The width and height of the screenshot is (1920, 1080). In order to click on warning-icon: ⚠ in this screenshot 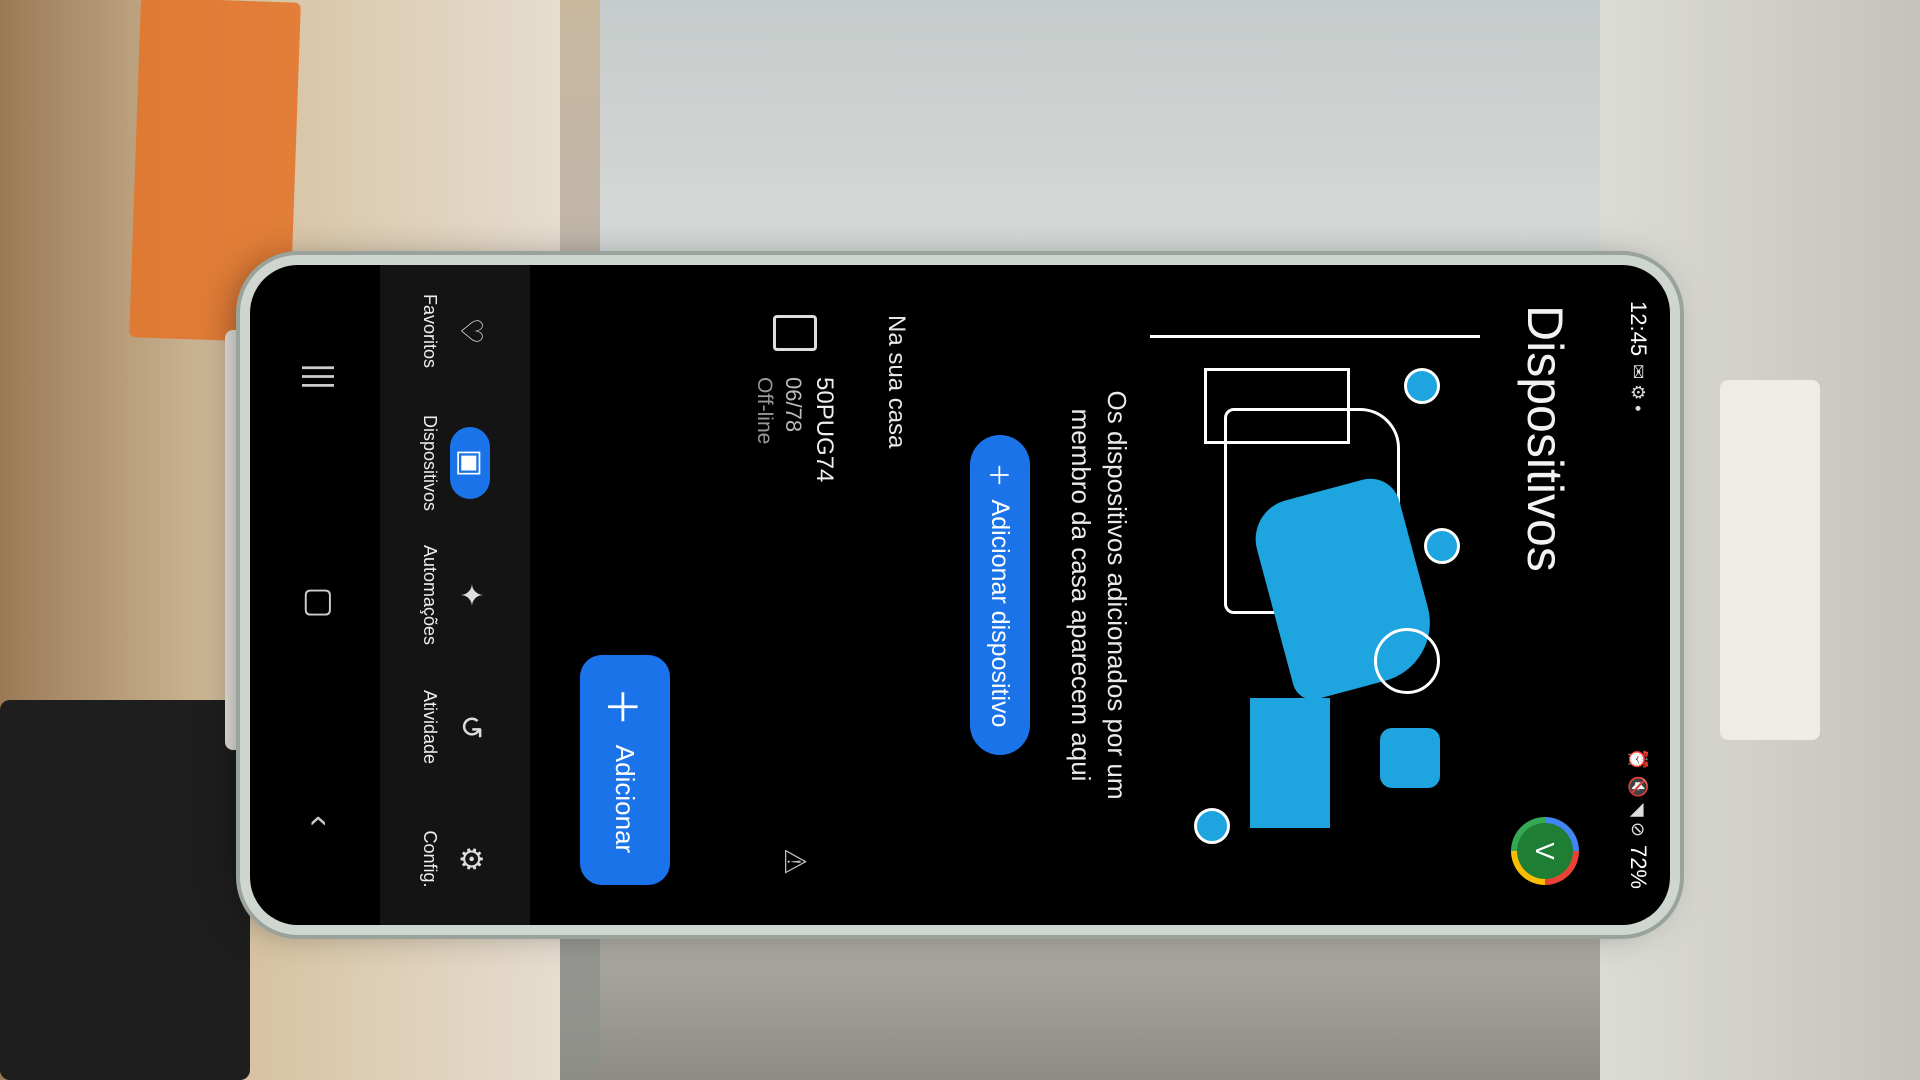, I will do `click(795, 861)`.